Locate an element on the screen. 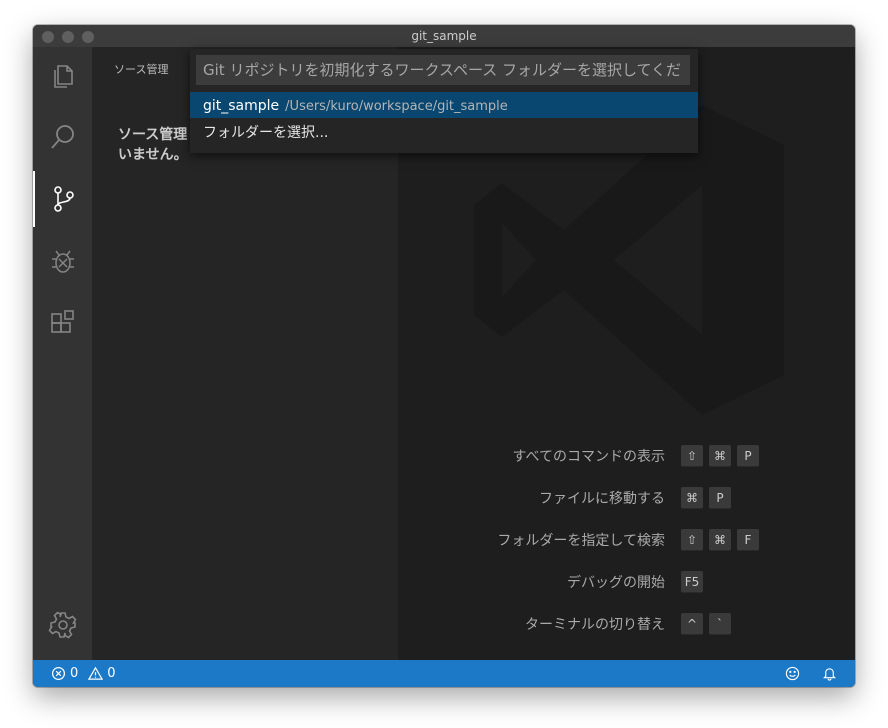 The height and width of the screenshot is (728, 888). files-icon is located at coordinates (63, 76).